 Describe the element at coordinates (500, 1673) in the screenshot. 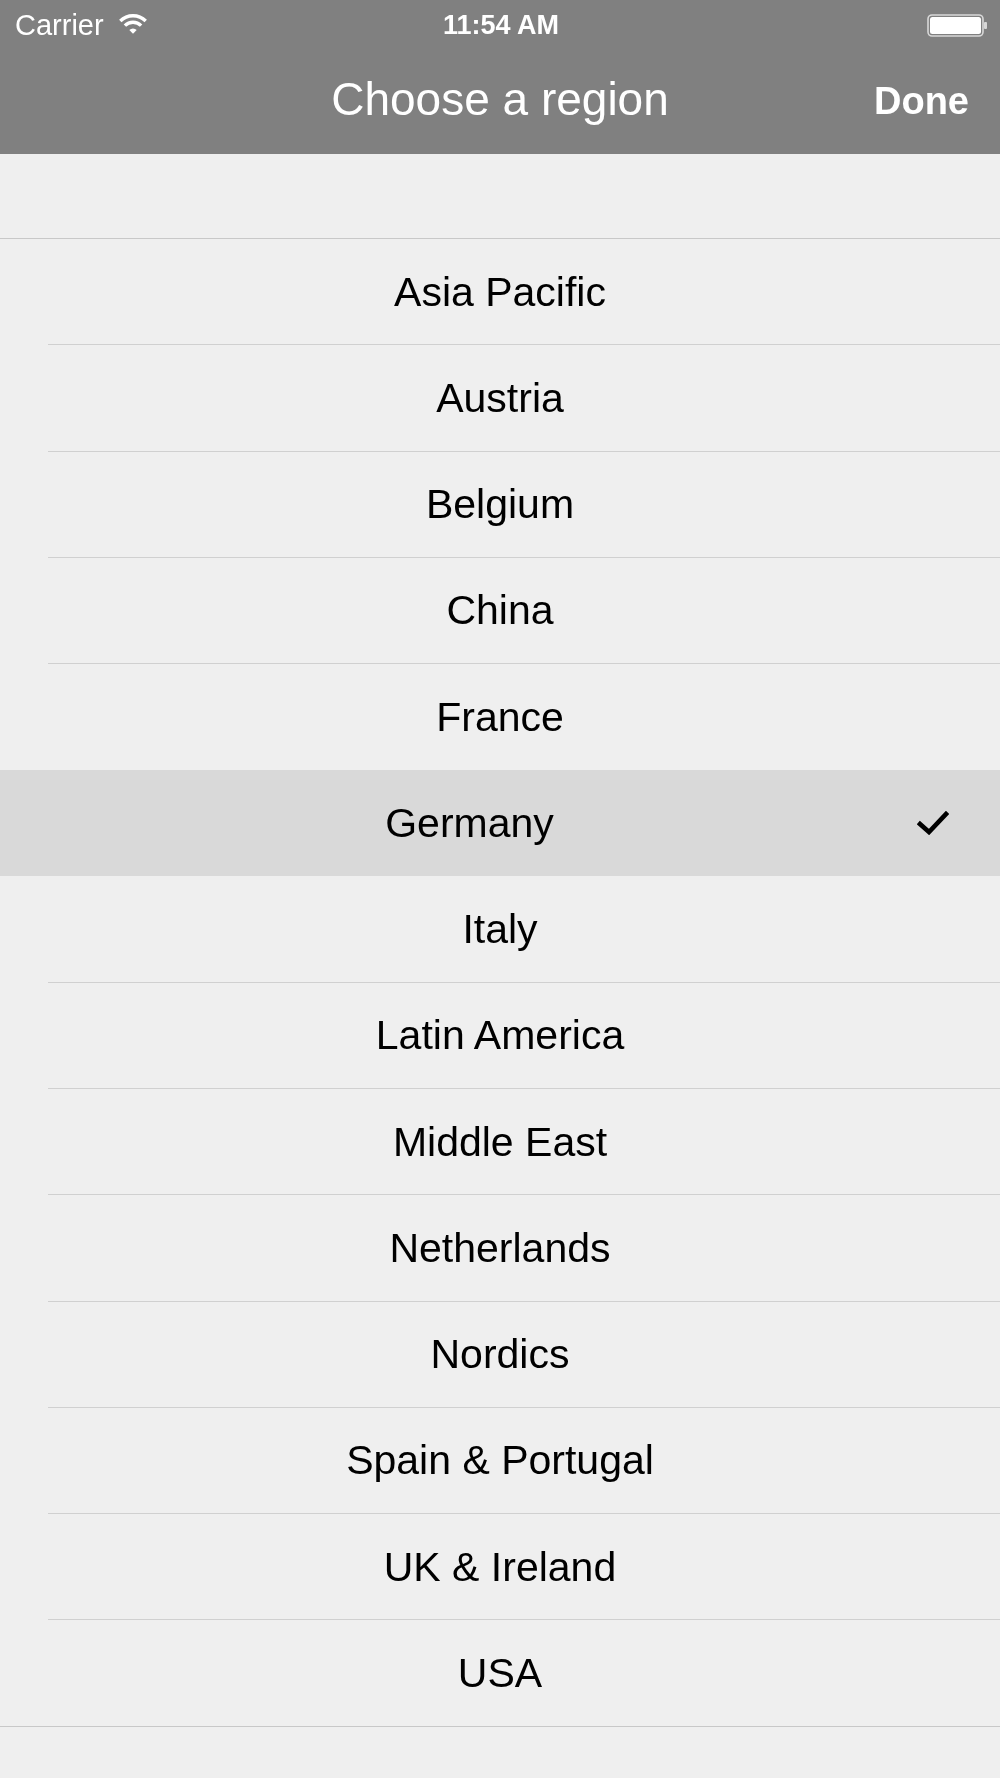

I see `region-list-item: USA` at that location.